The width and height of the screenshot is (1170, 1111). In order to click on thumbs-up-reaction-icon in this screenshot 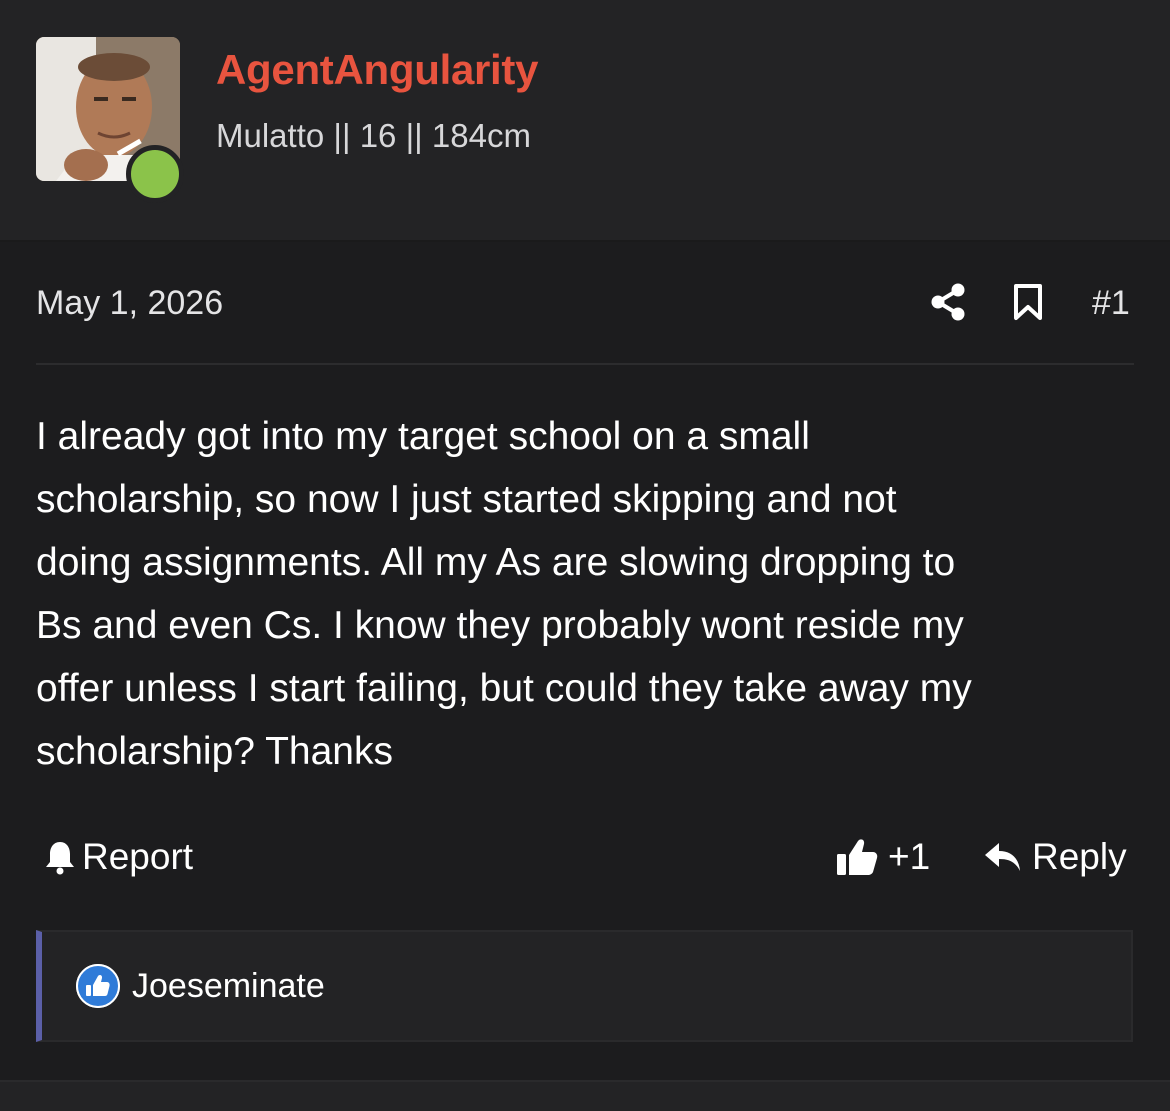, I will do `click(98, 986)`.